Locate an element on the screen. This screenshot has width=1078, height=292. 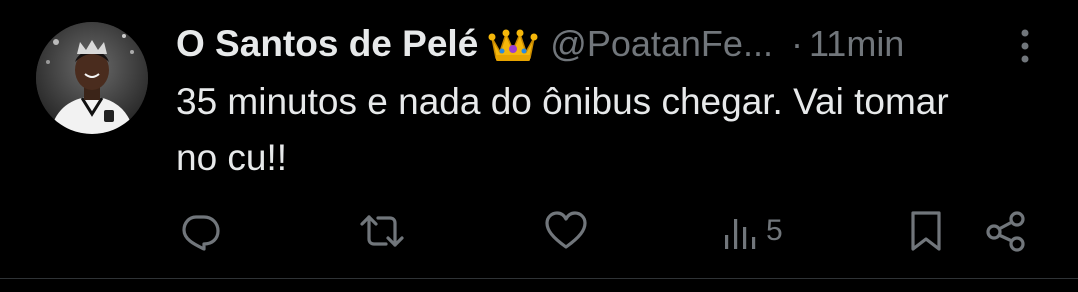
views-button: 5 is located at coordinates (751, 231).